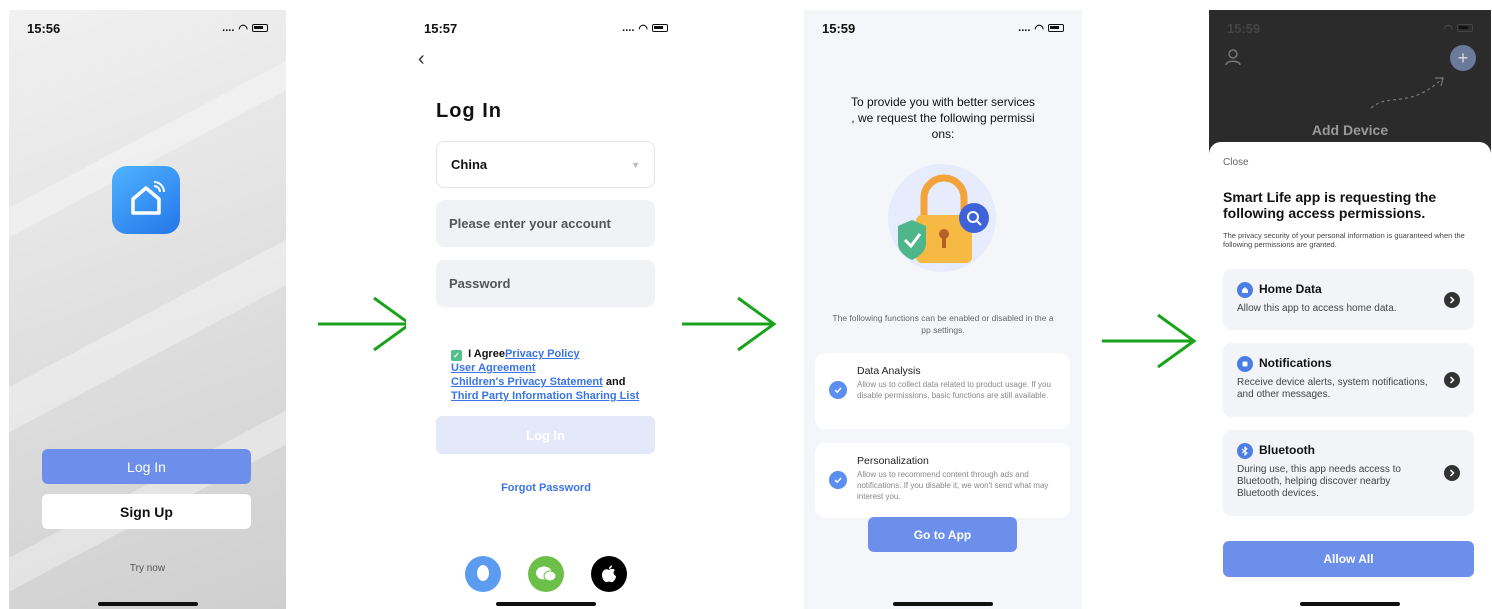  Describe the element at coordinates (483, 574) in the screenshot. I see `qq-login-icon` at that location.